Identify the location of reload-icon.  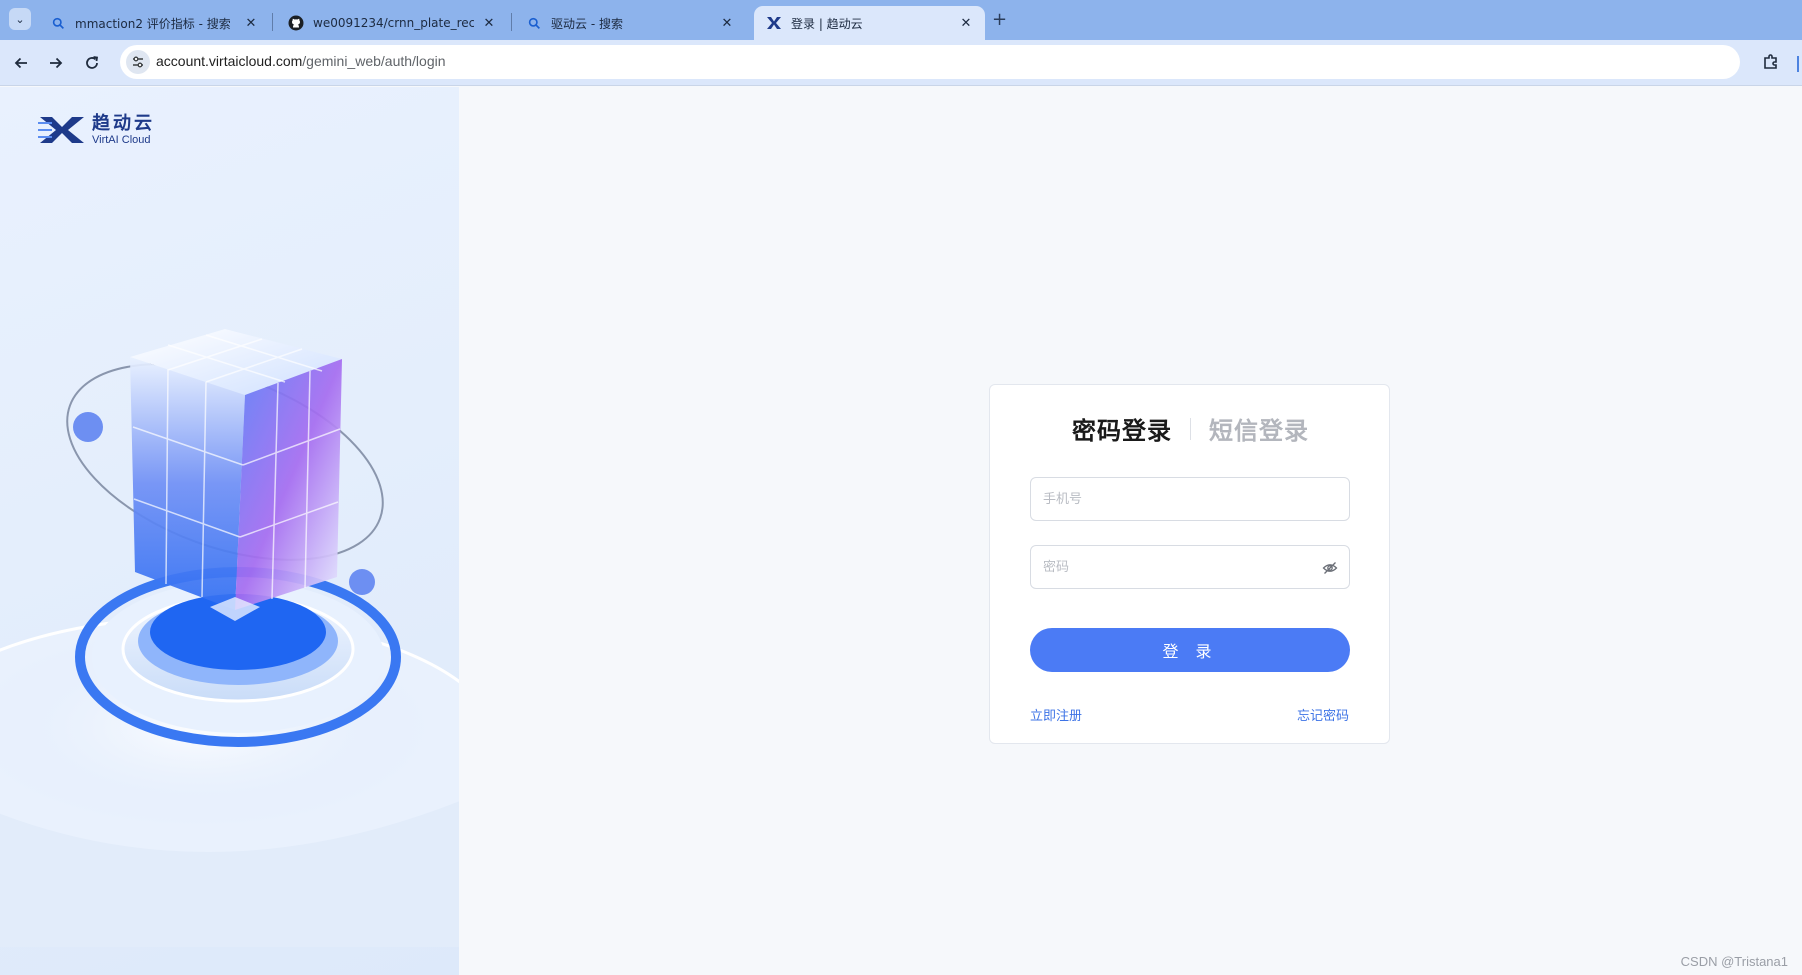
(92, 62).